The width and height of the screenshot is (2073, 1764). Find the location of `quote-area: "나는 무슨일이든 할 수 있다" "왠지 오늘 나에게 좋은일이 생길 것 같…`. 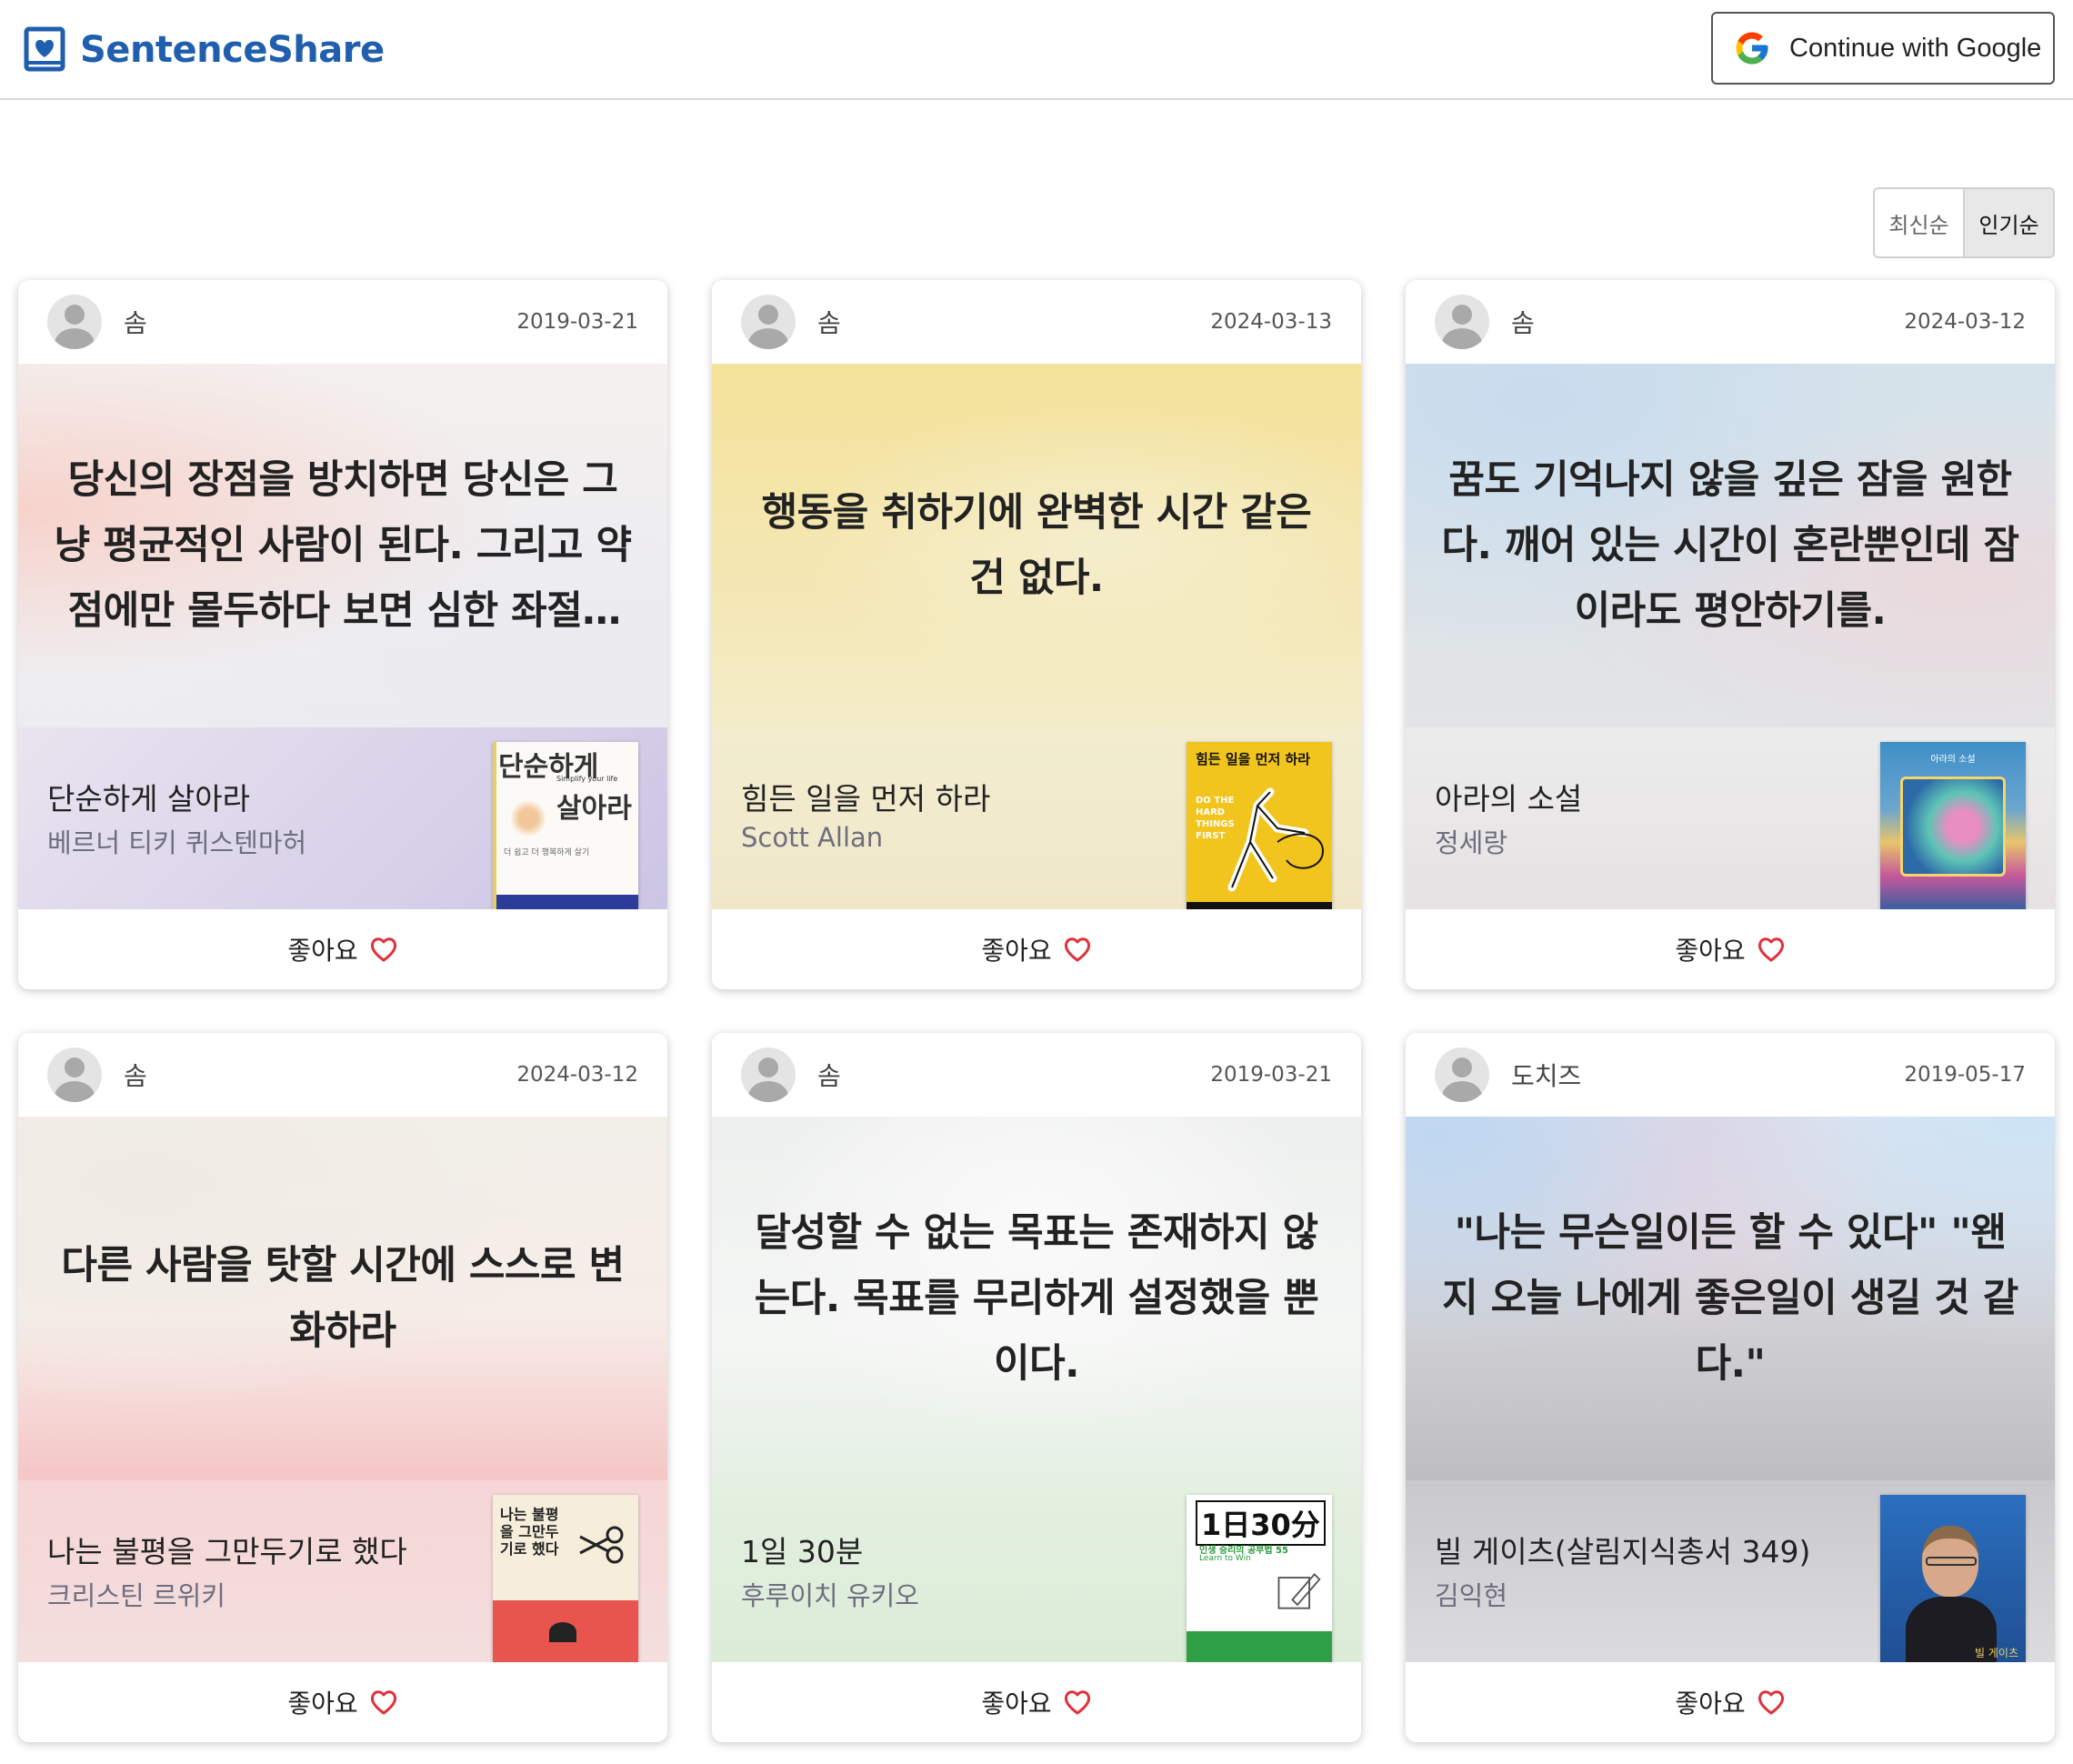

quote-area: "나는 무슨일이든 할 수 있다" "왠지 오늘 나에게 좋은일이 생길 것 같… is located at coordinates (1730, 1298).